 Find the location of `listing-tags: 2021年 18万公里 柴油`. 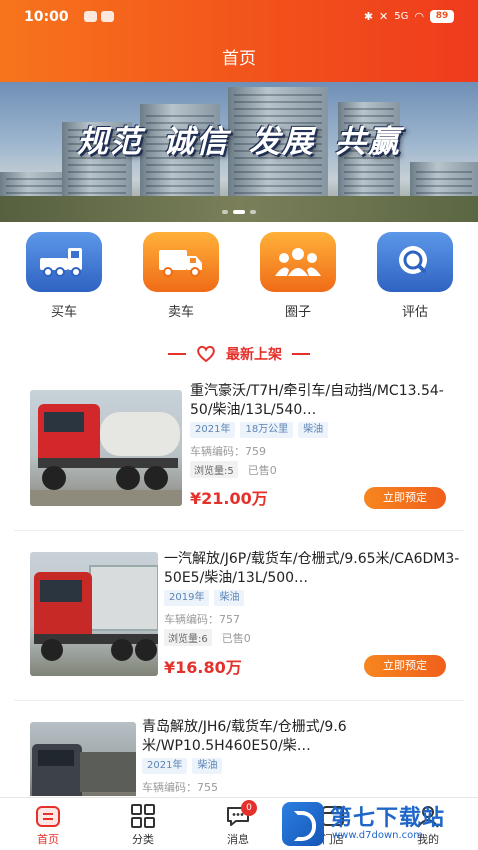

listing-tags: 2021年 18万公里 柴油 is located at coordinates (259, 430).